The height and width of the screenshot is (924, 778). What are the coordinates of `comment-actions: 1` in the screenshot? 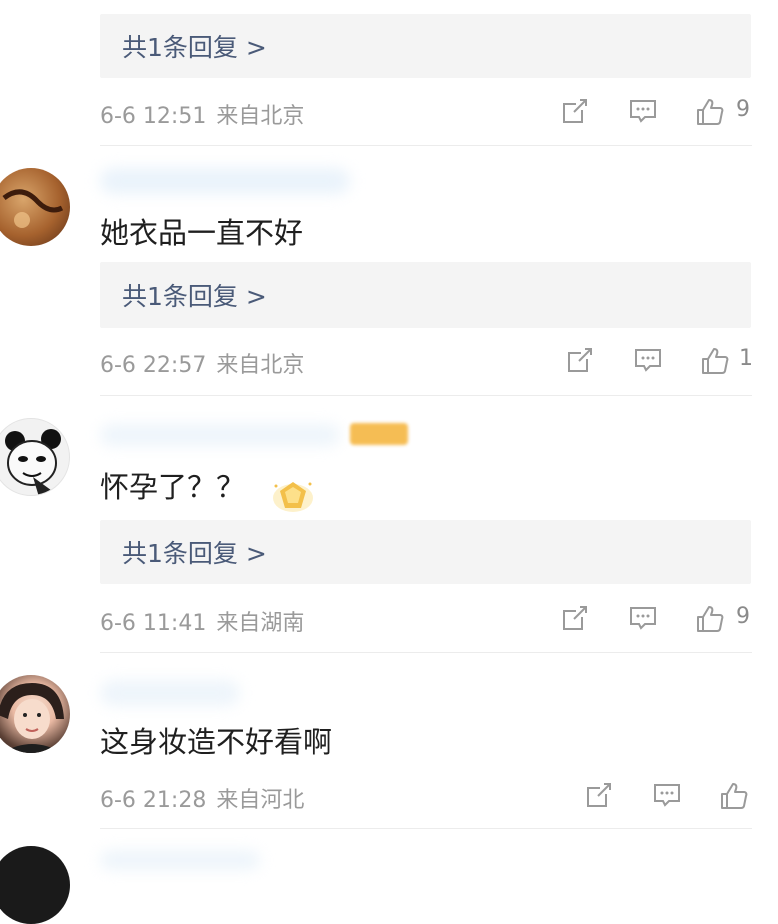 It's located at (665, 362).